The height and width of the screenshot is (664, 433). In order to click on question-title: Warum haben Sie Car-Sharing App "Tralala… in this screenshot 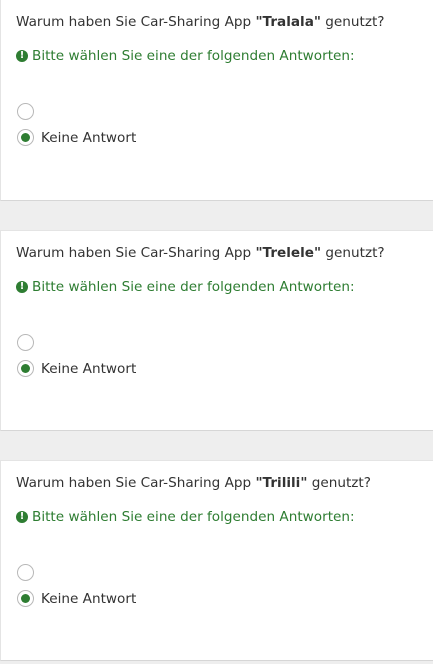, I will do `click(200, 22)`.